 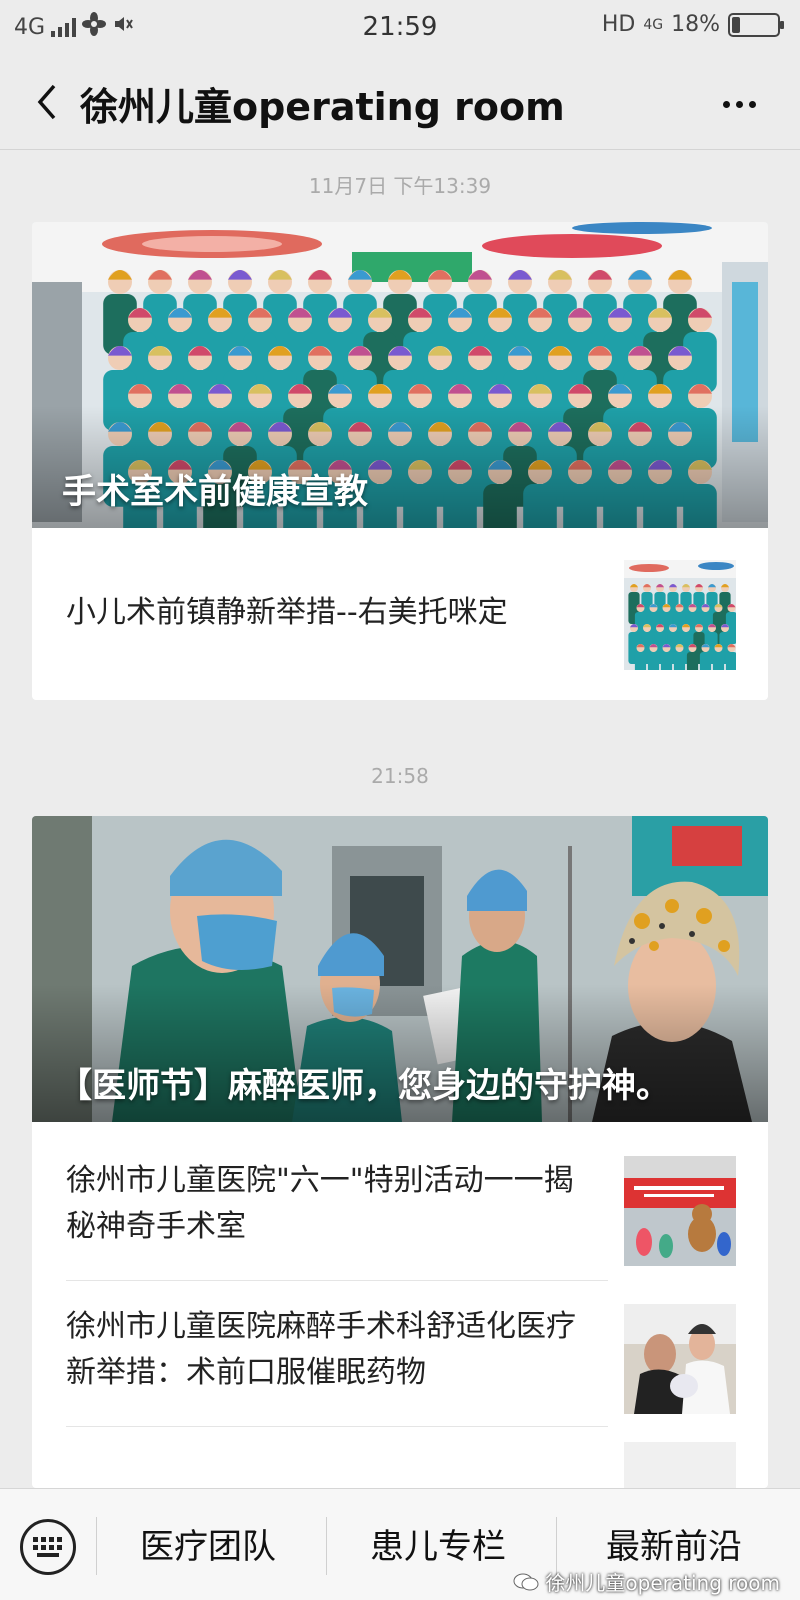 What do you see at coordinates (364, 1086) in the screenshot?
I see `hero-title: 【医师节】麻醉医师，您身边的守护神。` at bounding box center [364, 1086].